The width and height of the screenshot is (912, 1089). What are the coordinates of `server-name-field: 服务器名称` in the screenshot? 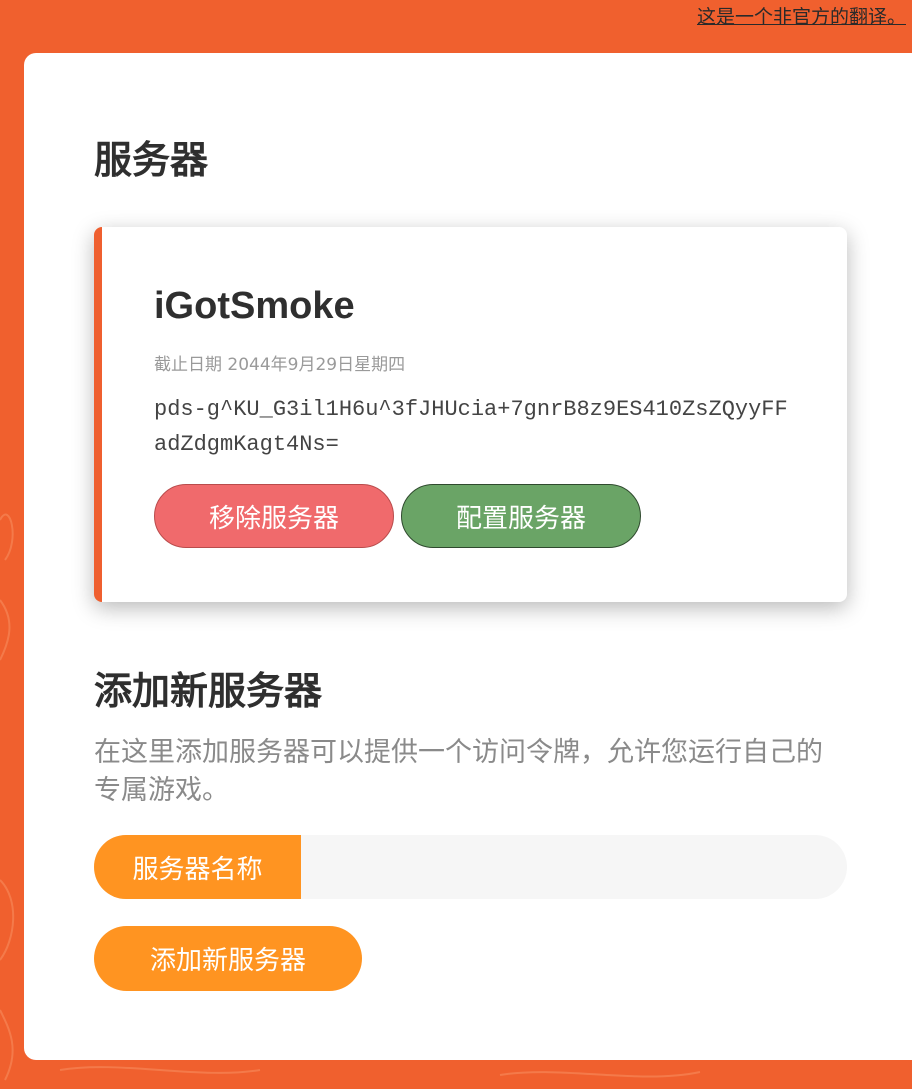 It's located at (470, 867).